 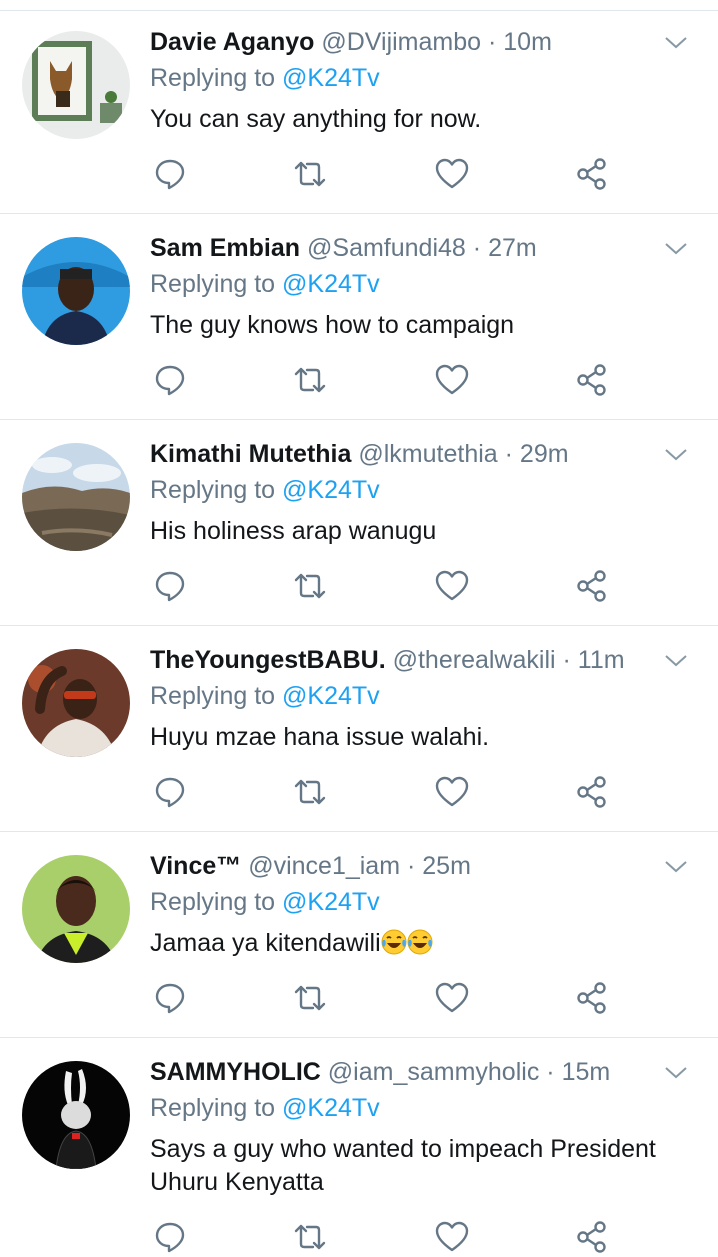 I want to click on timestamp: 29m, so click(x=544, y=454).